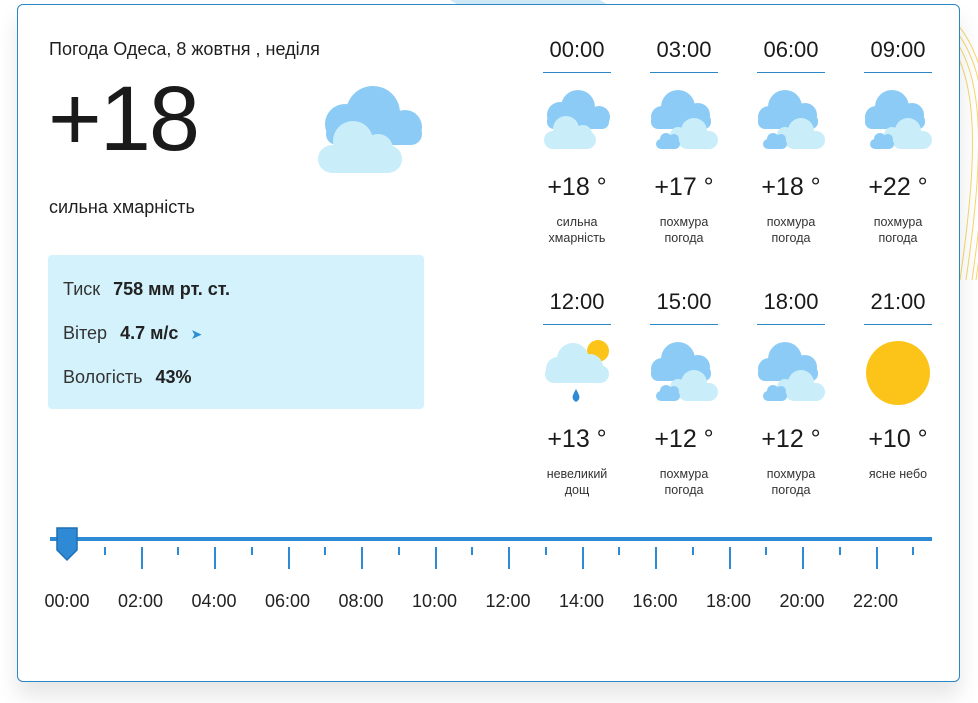 This screenshot has height=703, width=978. What do you see at coordinates (577, 123) in the screenshot?
I see `overcast-cloud-icon` at bounding box center [577, 123].